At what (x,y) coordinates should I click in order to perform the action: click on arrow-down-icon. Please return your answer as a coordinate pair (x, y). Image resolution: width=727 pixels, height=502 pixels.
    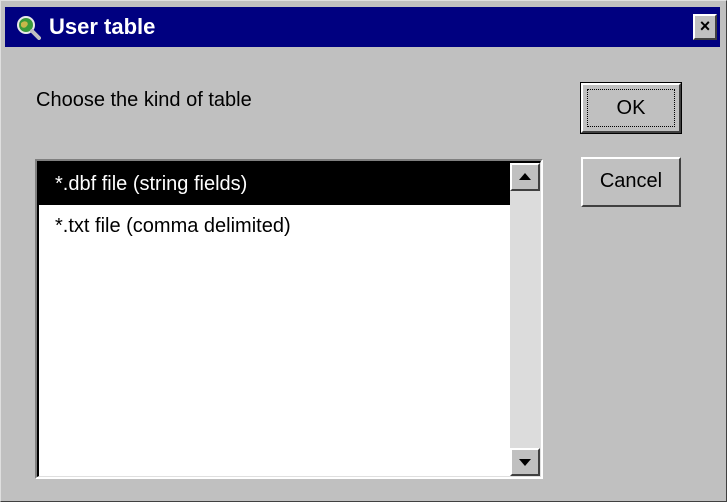
    Looking at the image, I should click on (525, 462).